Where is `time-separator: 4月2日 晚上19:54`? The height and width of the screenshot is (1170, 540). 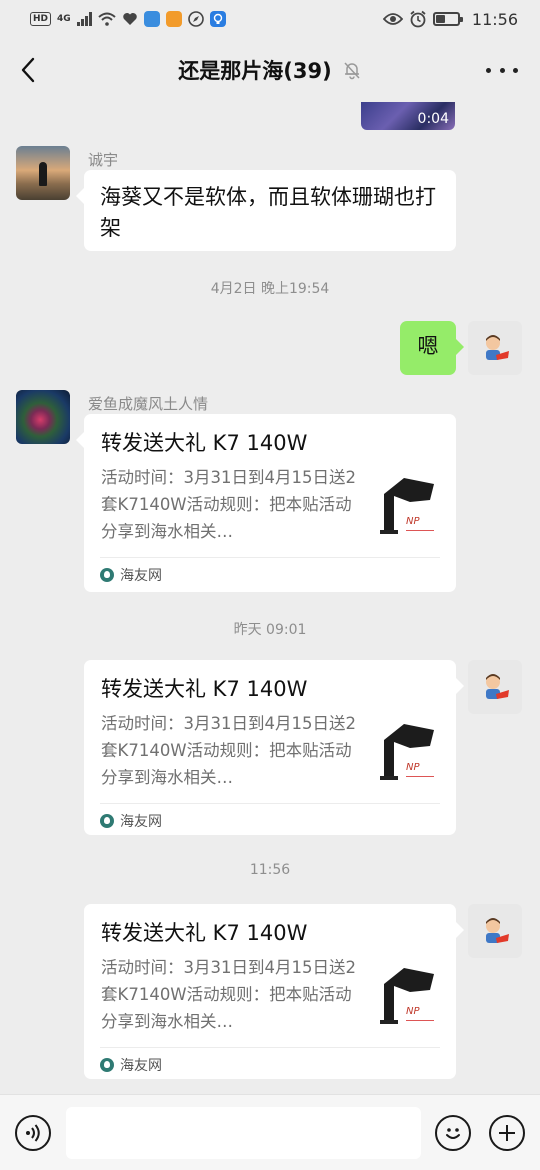 time-separator: 4月2日 晚上19:54 is located at coordinates (270, 289).